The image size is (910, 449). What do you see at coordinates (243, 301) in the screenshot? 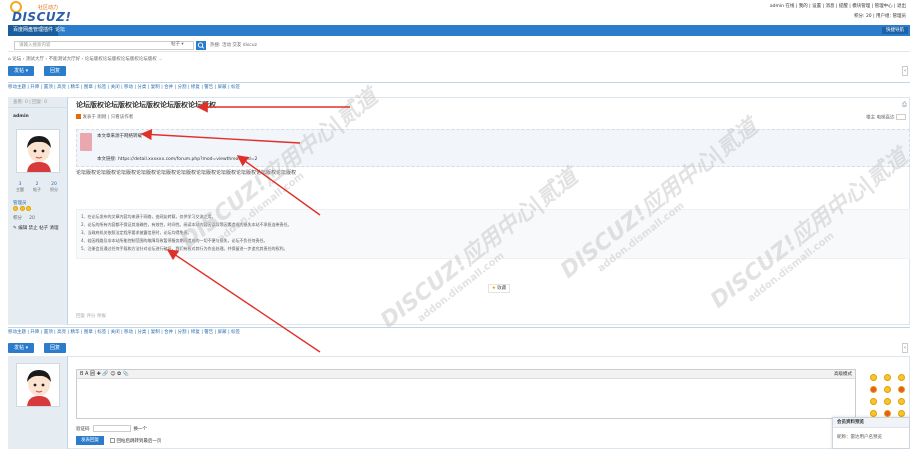
I see `arrow-to-notes` at bounding box center [243, 301].